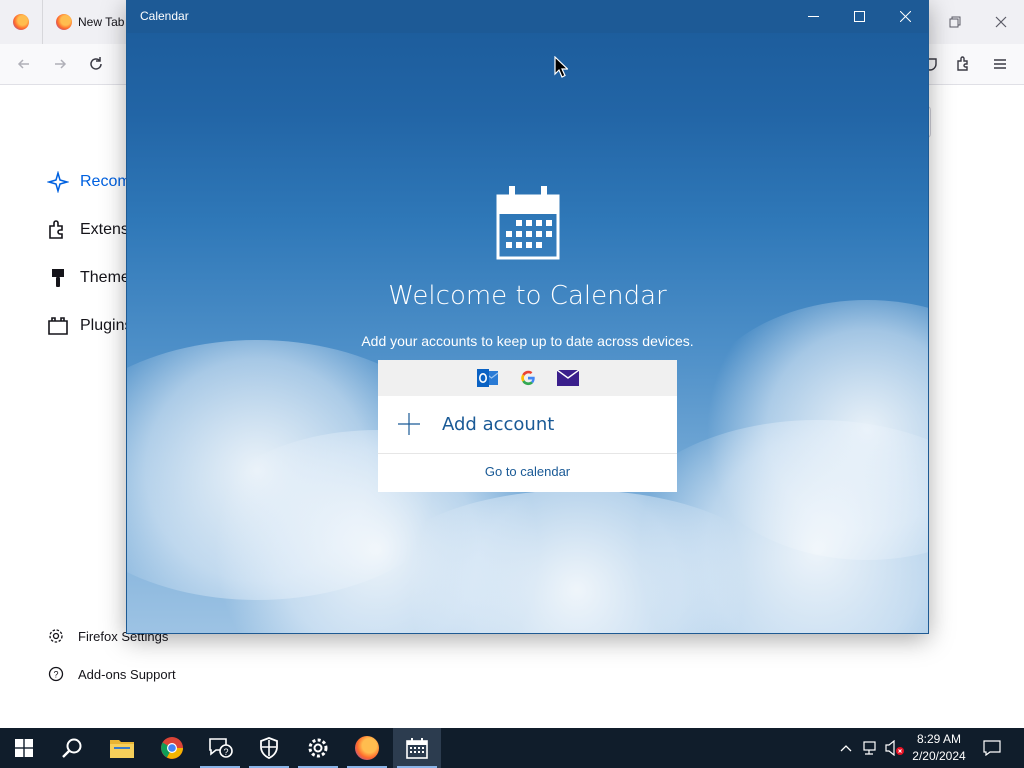 This screenshot has height=768, width=1024. Describe the element at coordinates (964, 64) in the screenshot. I see `extensions-icon` at that location.